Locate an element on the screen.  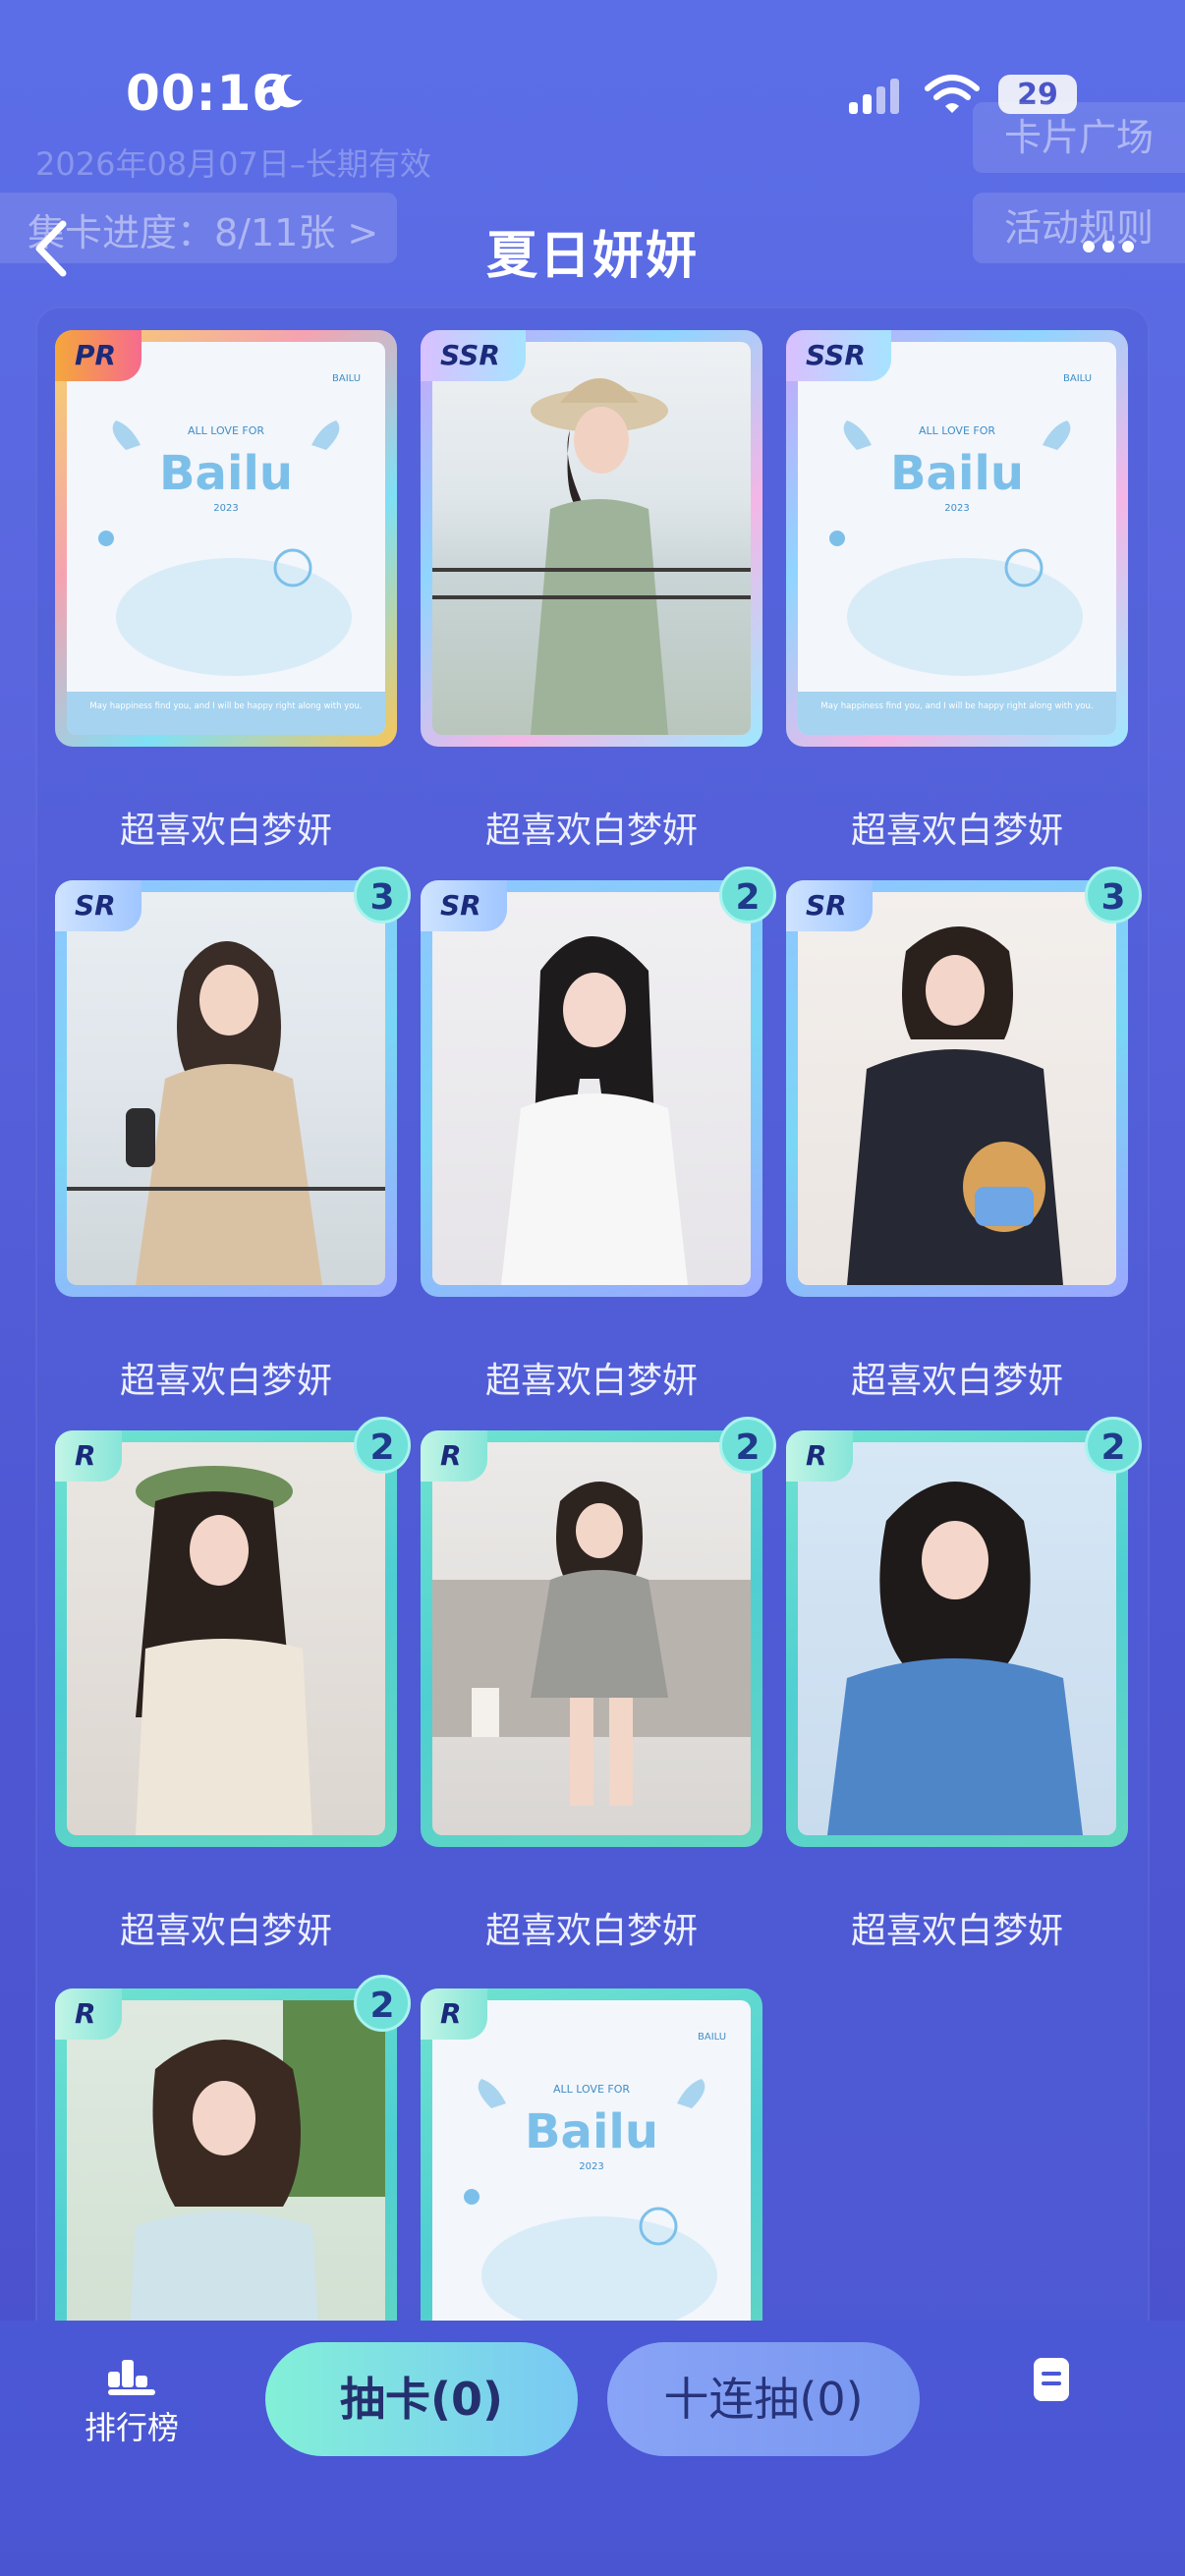
draw-card-button: 抽卡(0) is located at coordinates (422, 2399).